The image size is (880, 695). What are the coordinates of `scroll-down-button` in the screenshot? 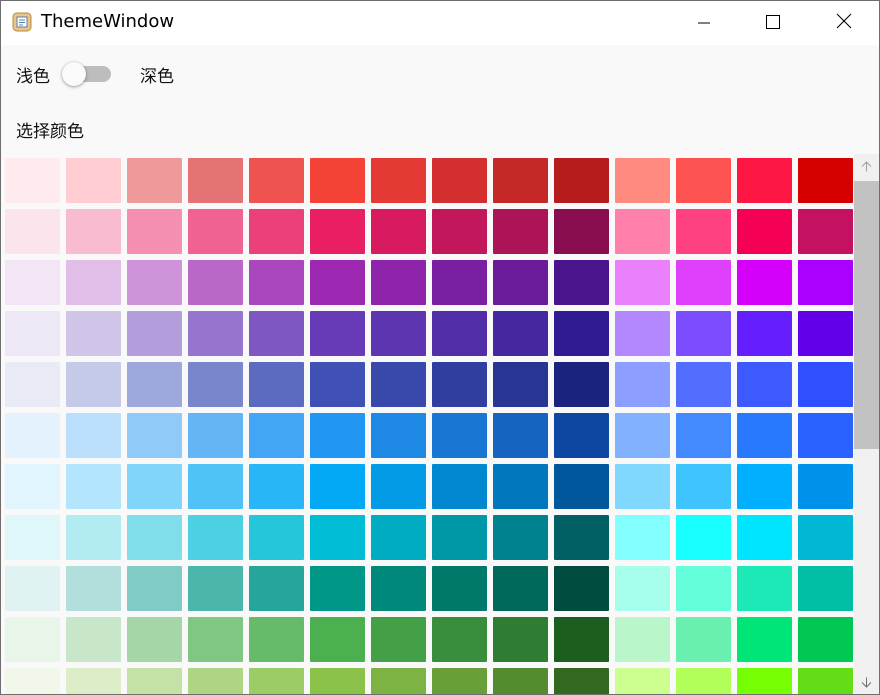 It's located at (866, 682).